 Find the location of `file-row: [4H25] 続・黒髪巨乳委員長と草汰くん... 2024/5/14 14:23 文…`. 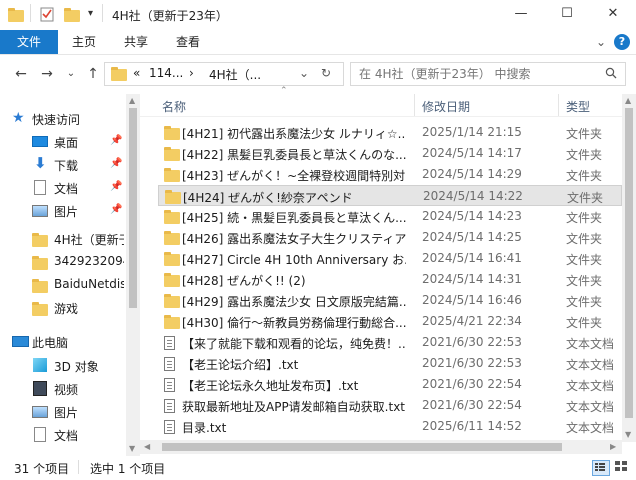

file-row: [4H25] 続・黒髪巨乳委員長と草汰くん... 2024/5/14 14:23 文… is located at coordinates (390, 216).